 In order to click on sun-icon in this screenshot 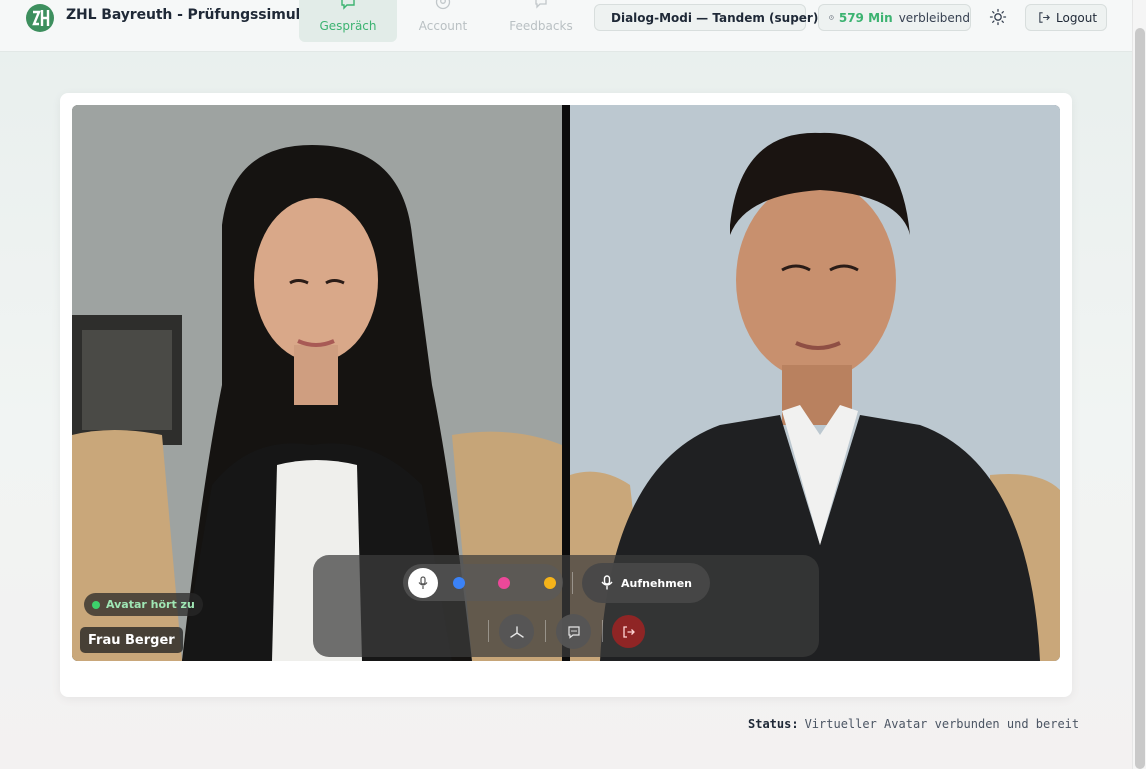, I will do `click(998, 17)`.